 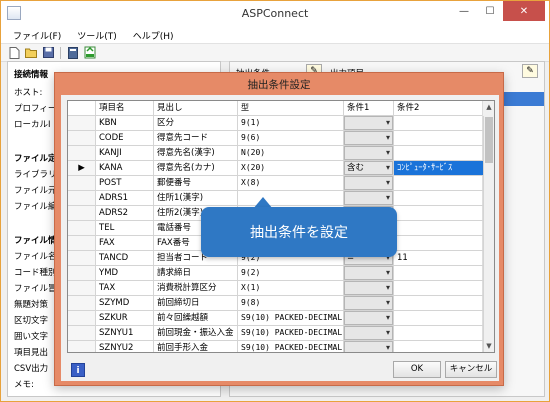 What do you see at coordinates (291, 318) in the screenshot?
I see `cell-type: S9(10) PACKED-DECIMAL` at bounding box center [291, 318].